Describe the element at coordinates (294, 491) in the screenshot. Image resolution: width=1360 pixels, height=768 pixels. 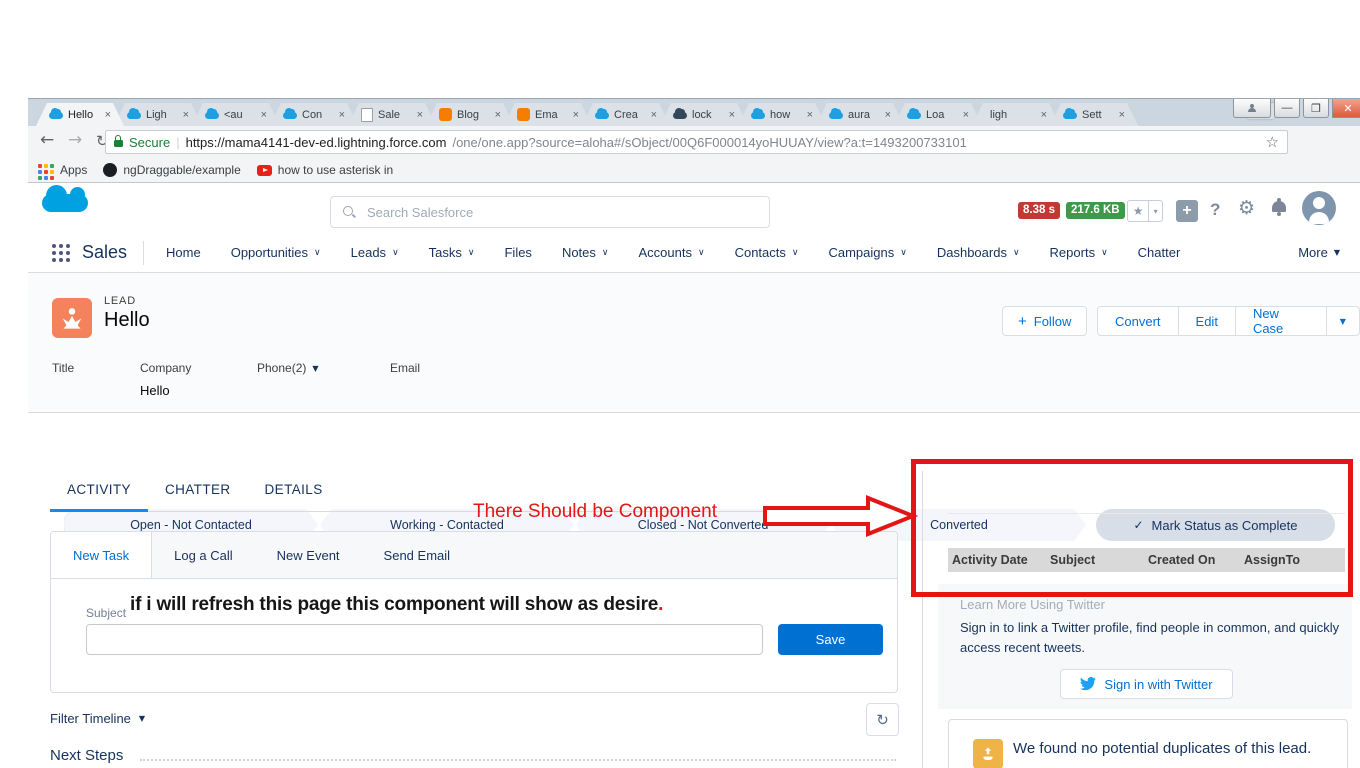
I see `record-tab: DETAILS` at that location.